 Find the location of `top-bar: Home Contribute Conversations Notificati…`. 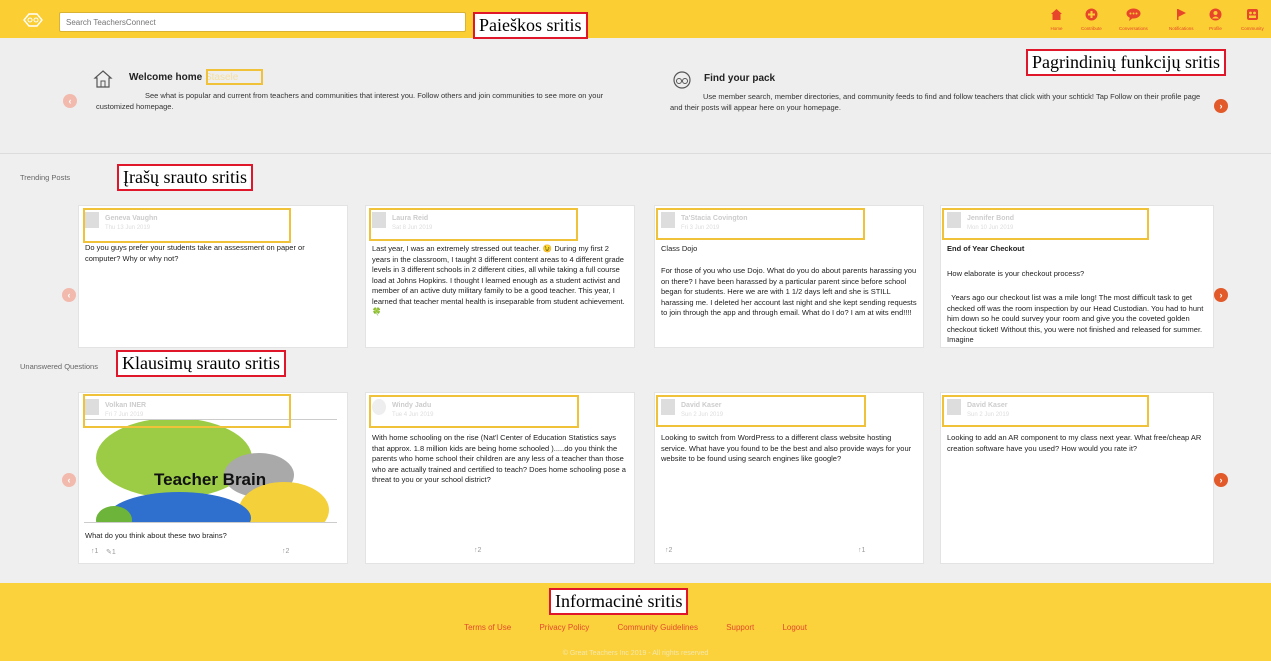

top-bar: Home Contribute Conversations Notificati… is located at coordinates (635, 19).